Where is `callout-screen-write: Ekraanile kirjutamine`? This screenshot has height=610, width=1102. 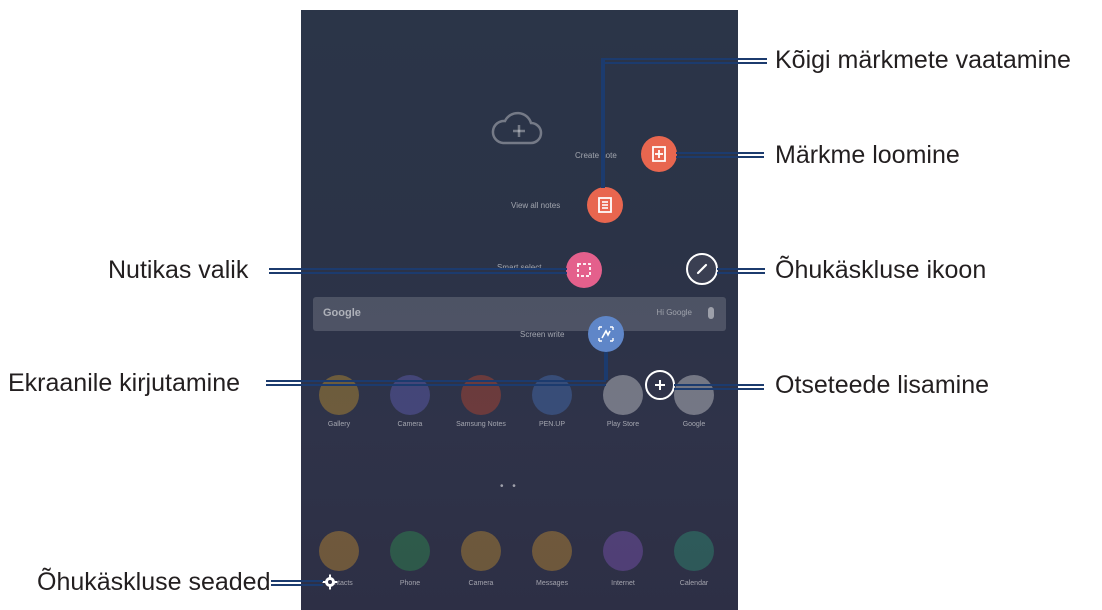
callout-screen-write: Ekraanile kirjutamine is located at coordinates (124, 383).